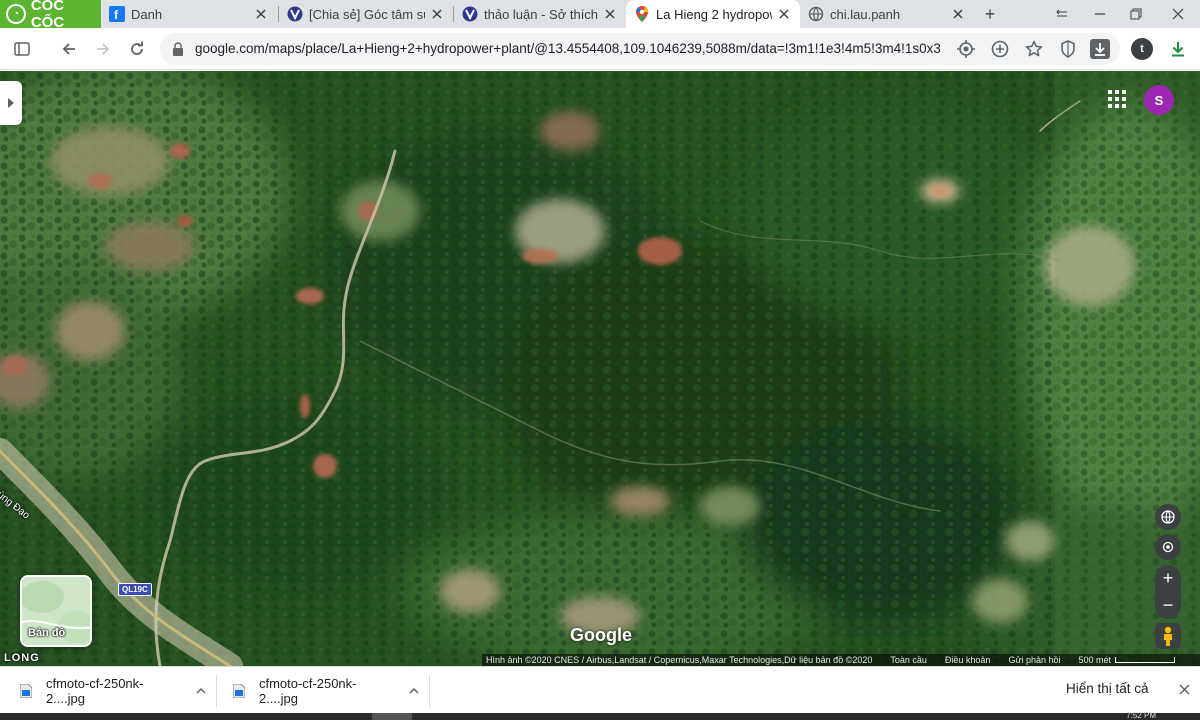 Image resolution: width=1200 pixels, height=720 pixels. I want to click on download-arrow-icon, so click(1178, 49).